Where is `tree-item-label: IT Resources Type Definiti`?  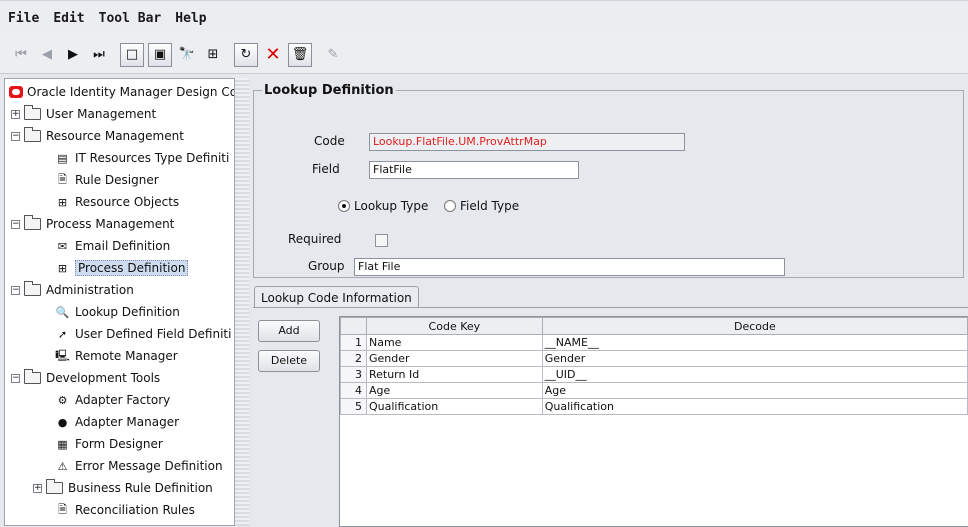
tree-item-label: IT Resources Type Definiti is located at coordinates (152, 158).